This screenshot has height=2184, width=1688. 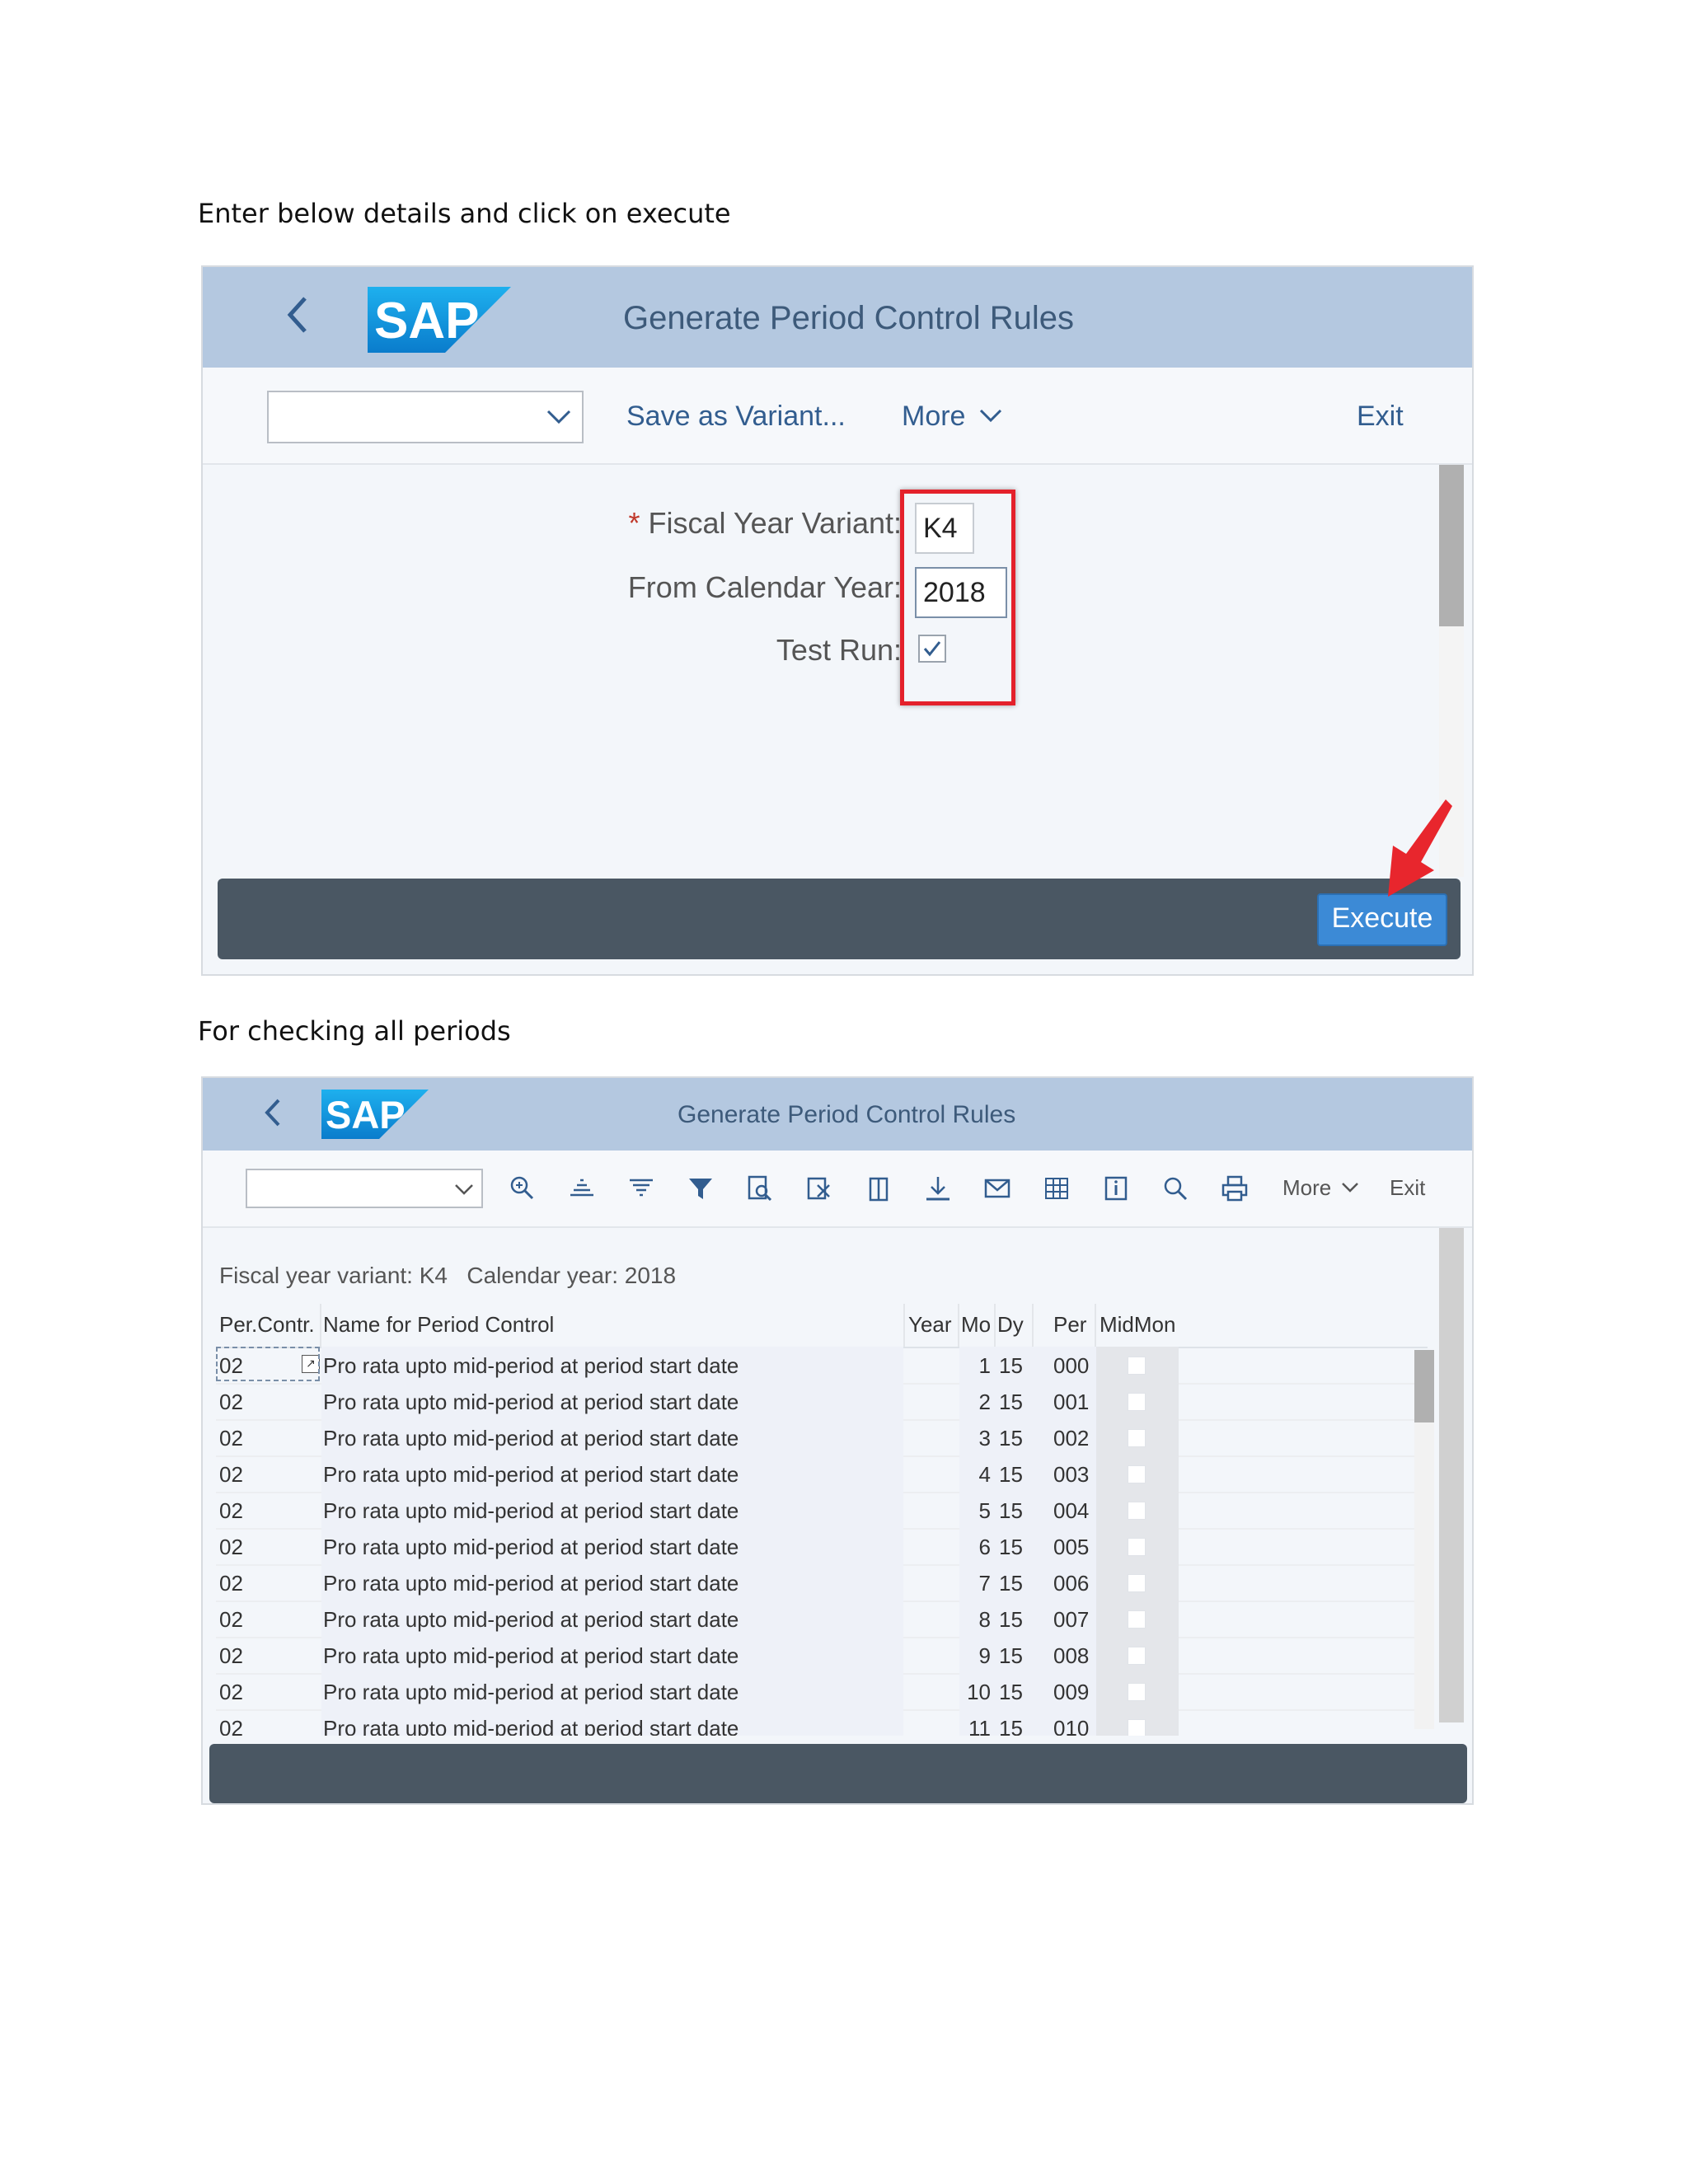 I want to click on cell-mo: 10, so click(x=975, y=1692).